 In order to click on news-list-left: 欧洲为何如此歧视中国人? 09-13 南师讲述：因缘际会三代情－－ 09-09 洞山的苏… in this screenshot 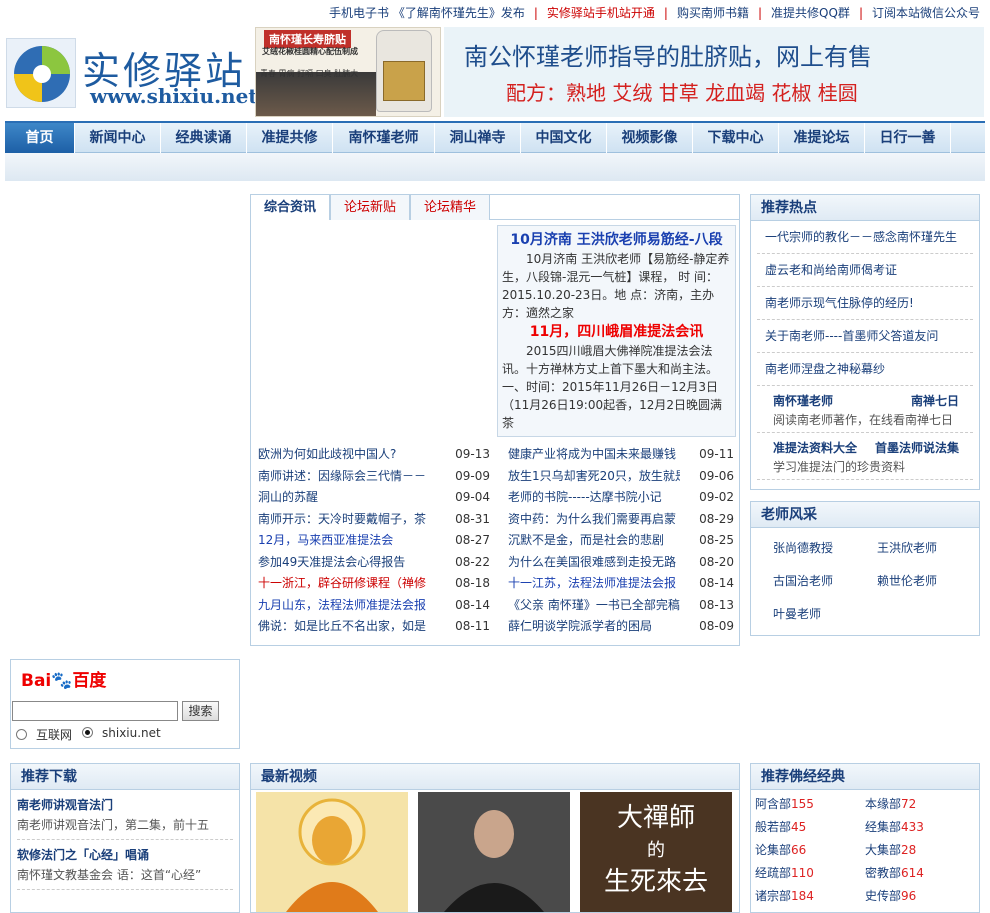, I will do `click(374, 541)`.